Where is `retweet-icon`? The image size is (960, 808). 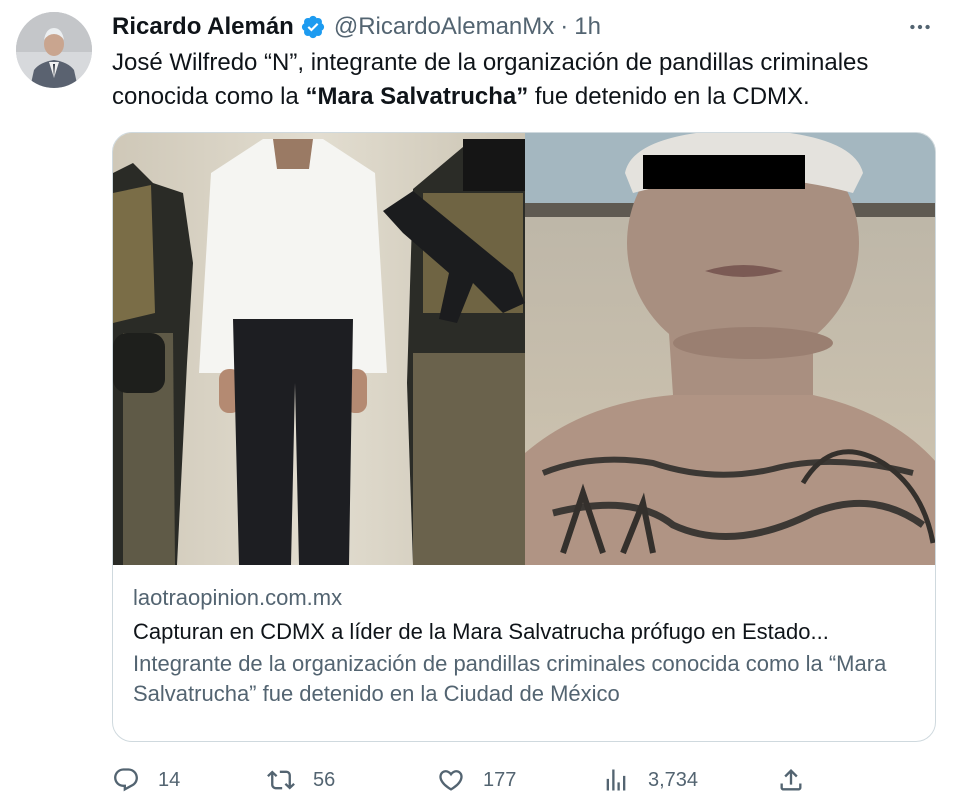 retweet-icon is located at coordinates (281, 780).